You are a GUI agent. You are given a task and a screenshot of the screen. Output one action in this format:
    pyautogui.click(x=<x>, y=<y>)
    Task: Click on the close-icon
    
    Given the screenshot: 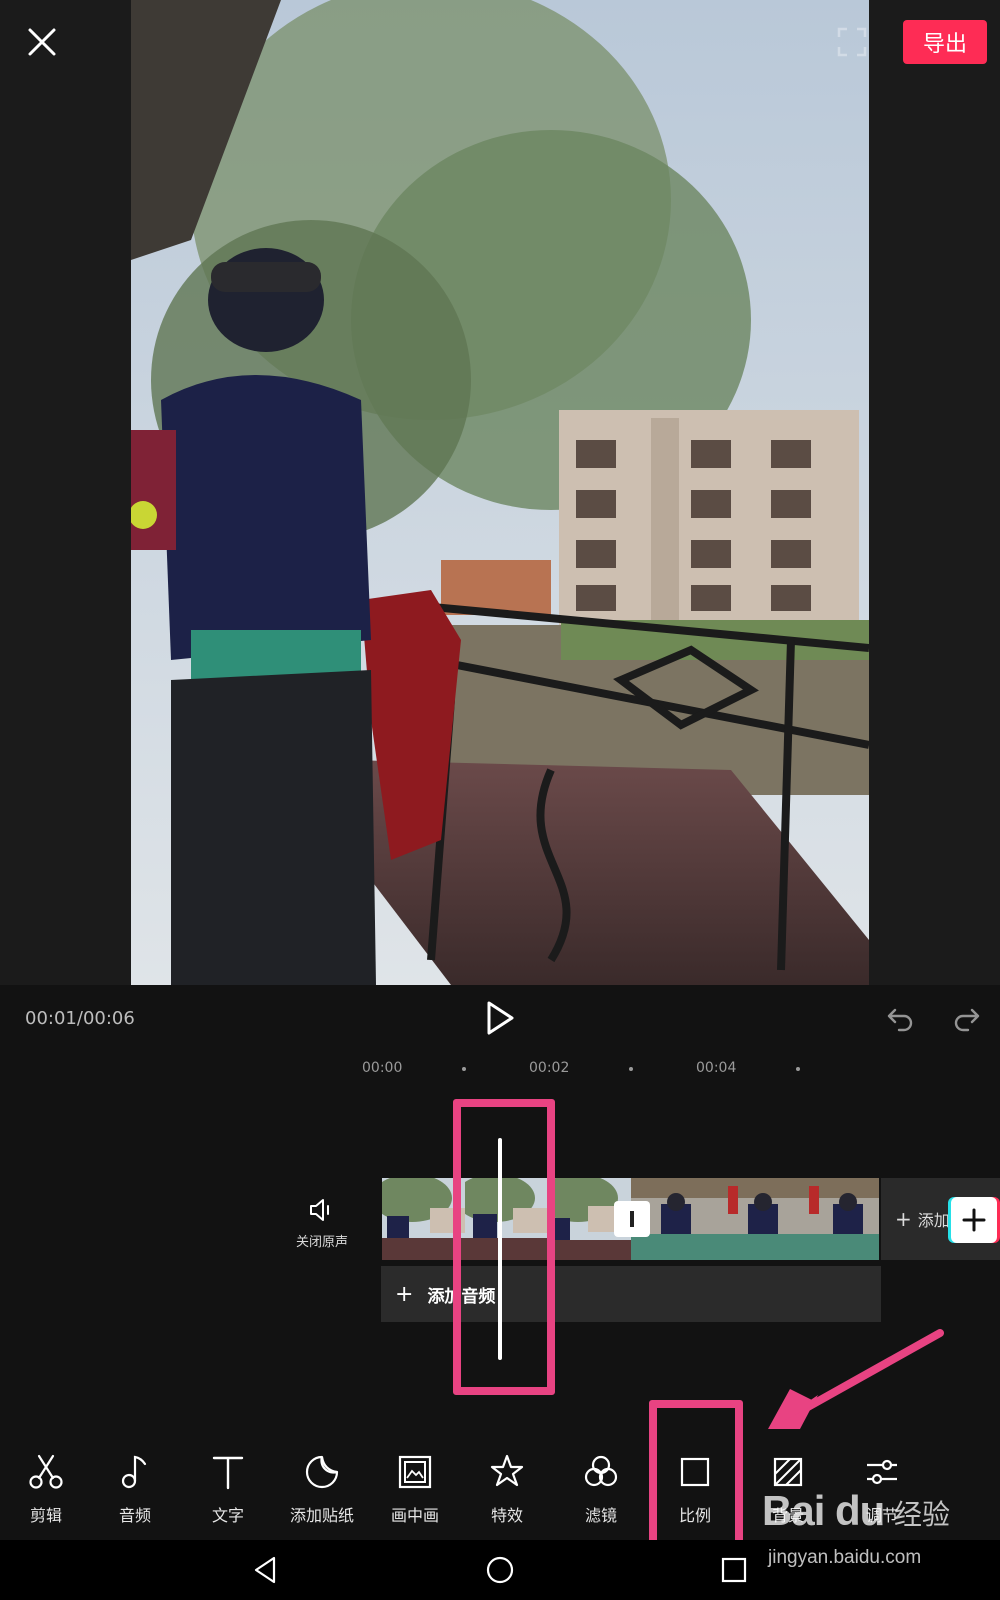 What is the action you would take?
    pyautogui.click(x=42, y=42)
    